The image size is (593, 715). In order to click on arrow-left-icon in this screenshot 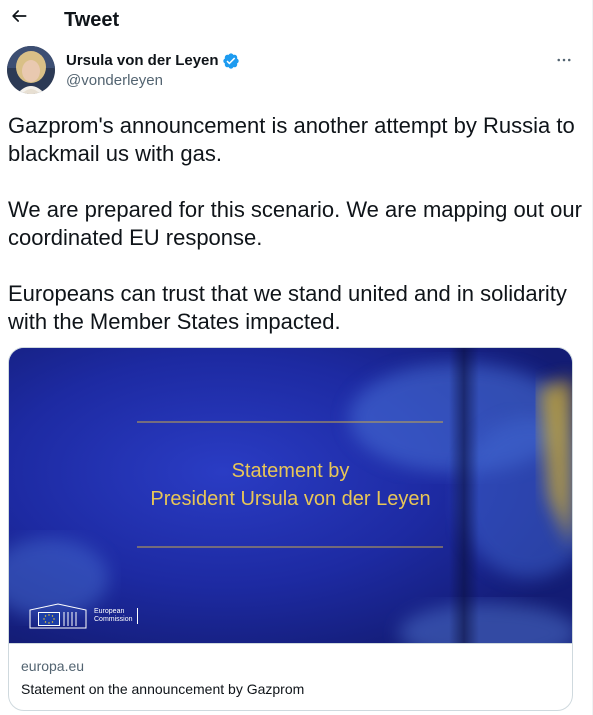, I will do `click(19, 16)`.